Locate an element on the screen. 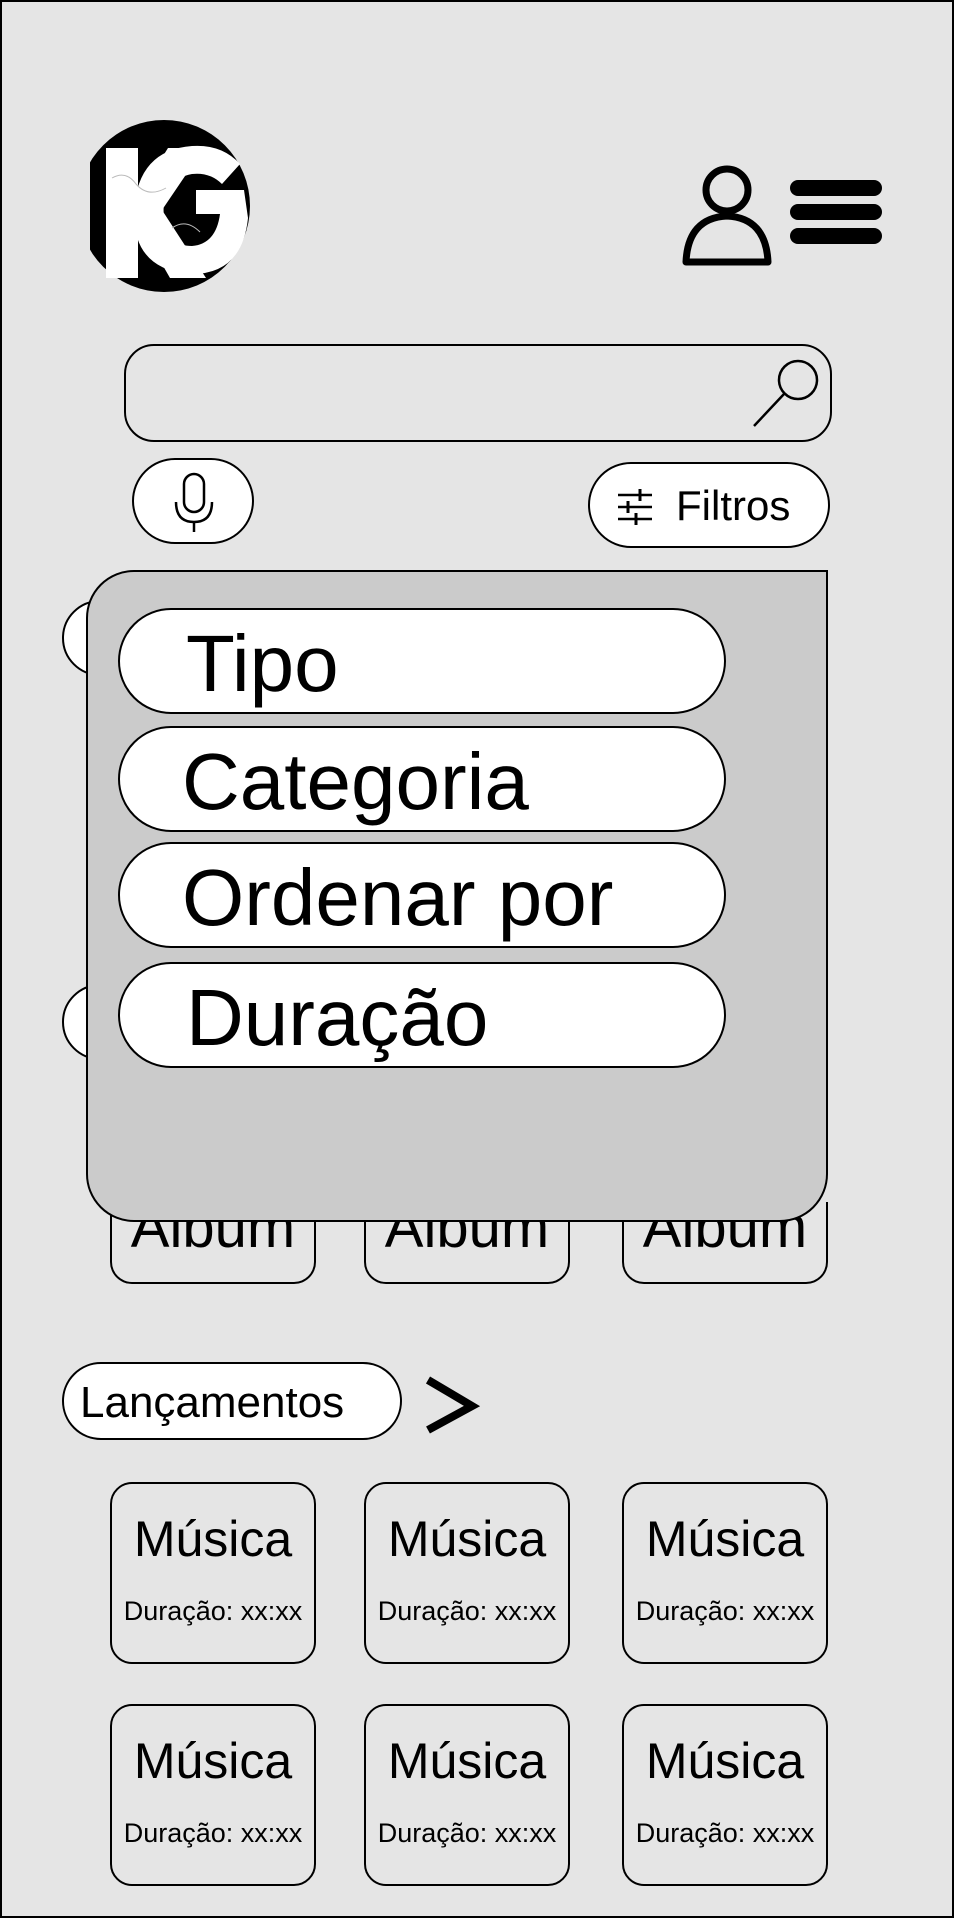 Image resolution: width=956 pixels, height=1920 pixels. microphone-icon is located at coordinates (194, 503).